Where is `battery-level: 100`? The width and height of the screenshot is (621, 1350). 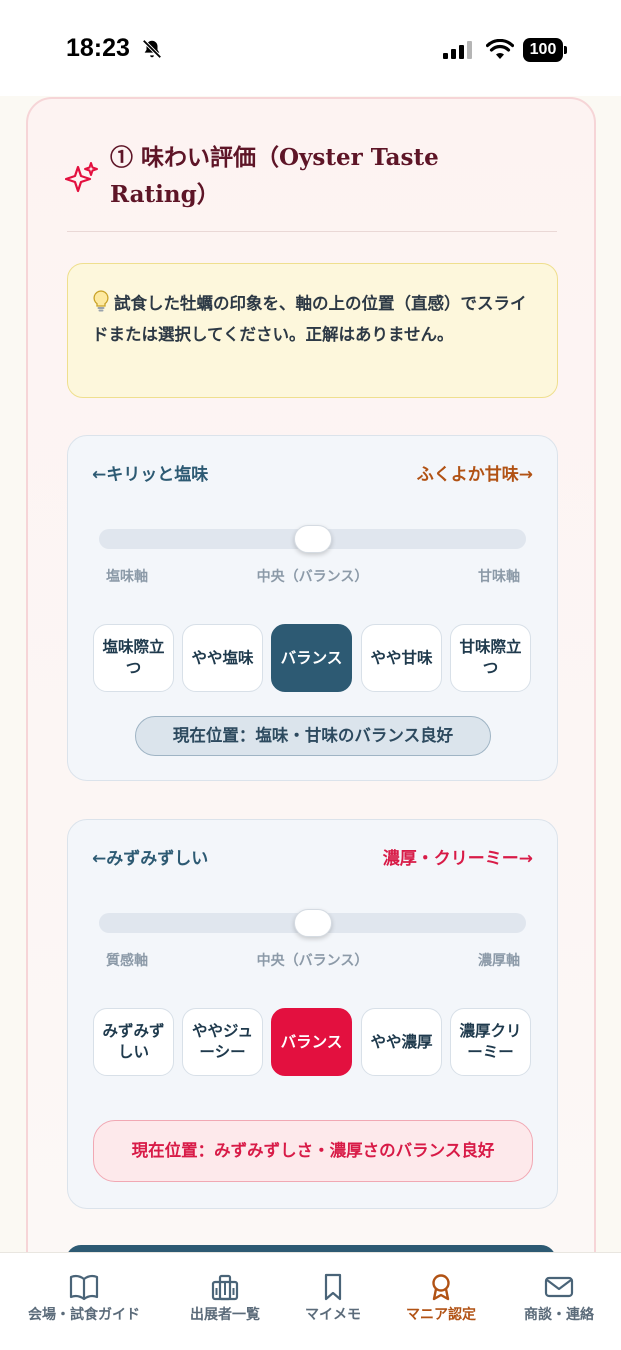
battery-level: 100 is located at coordinates (543, 50).